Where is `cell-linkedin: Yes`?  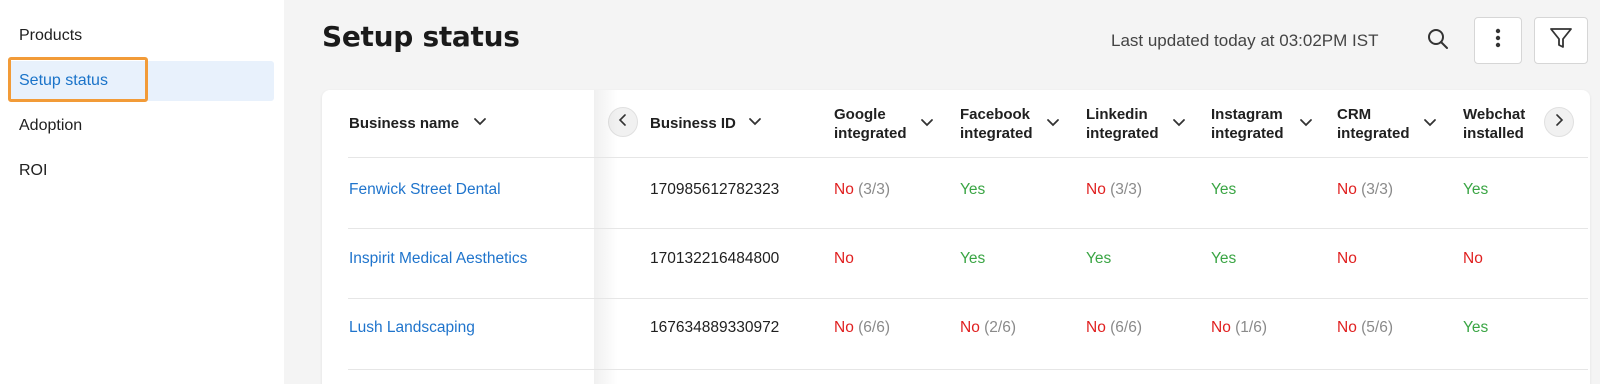
cell-linkedin: Yes is located at coordinates (1099, 258).